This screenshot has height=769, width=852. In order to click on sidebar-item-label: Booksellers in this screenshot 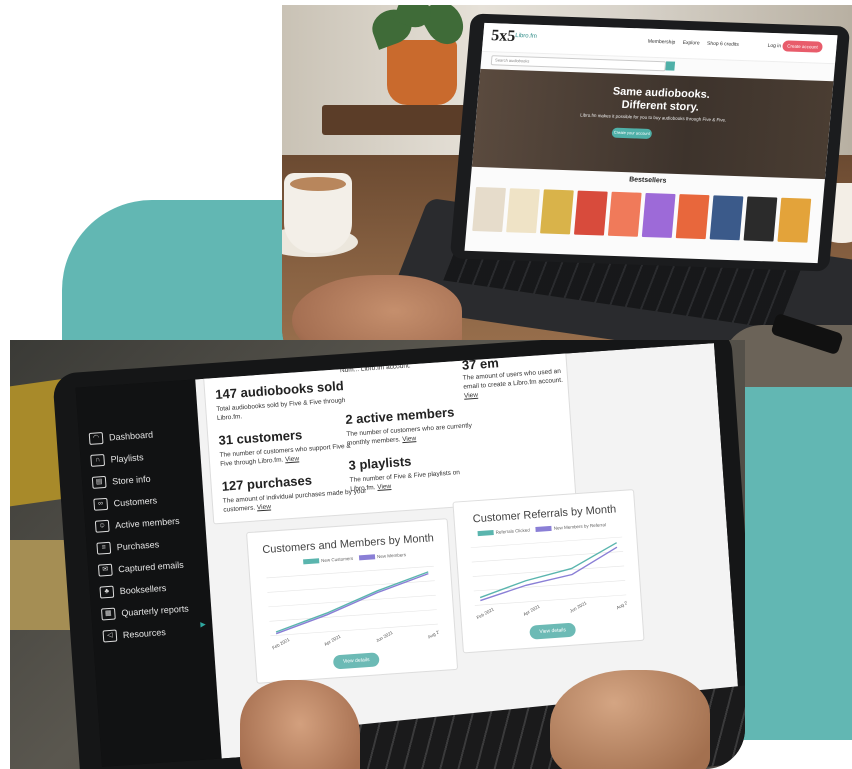, I will do `click(143, 589)`.